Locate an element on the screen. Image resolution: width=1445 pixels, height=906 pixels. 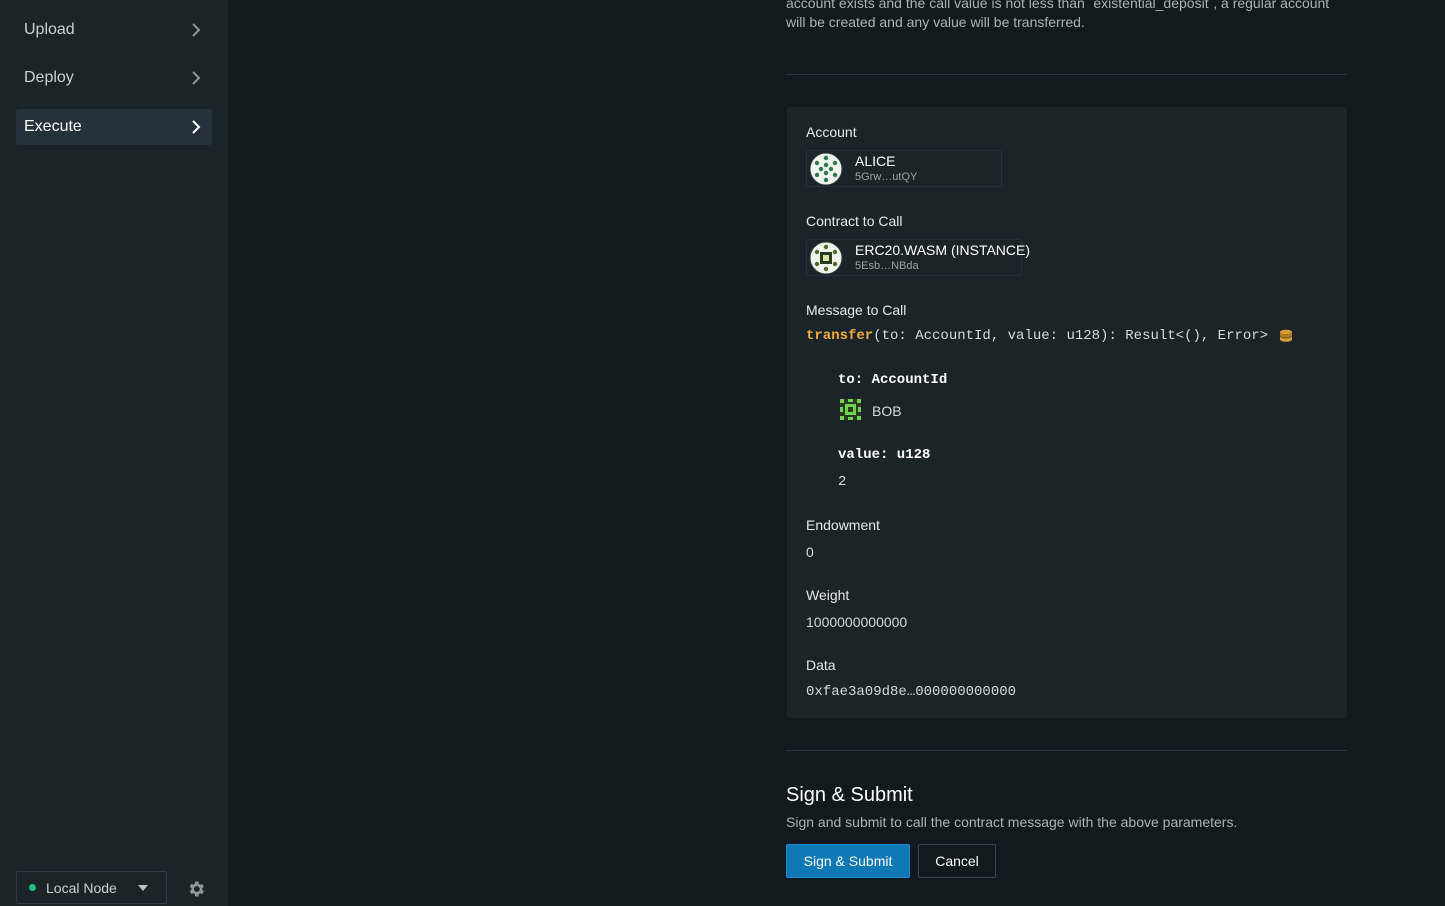
sidebar-item-upload: Upload is located at coordinates (114, 30).